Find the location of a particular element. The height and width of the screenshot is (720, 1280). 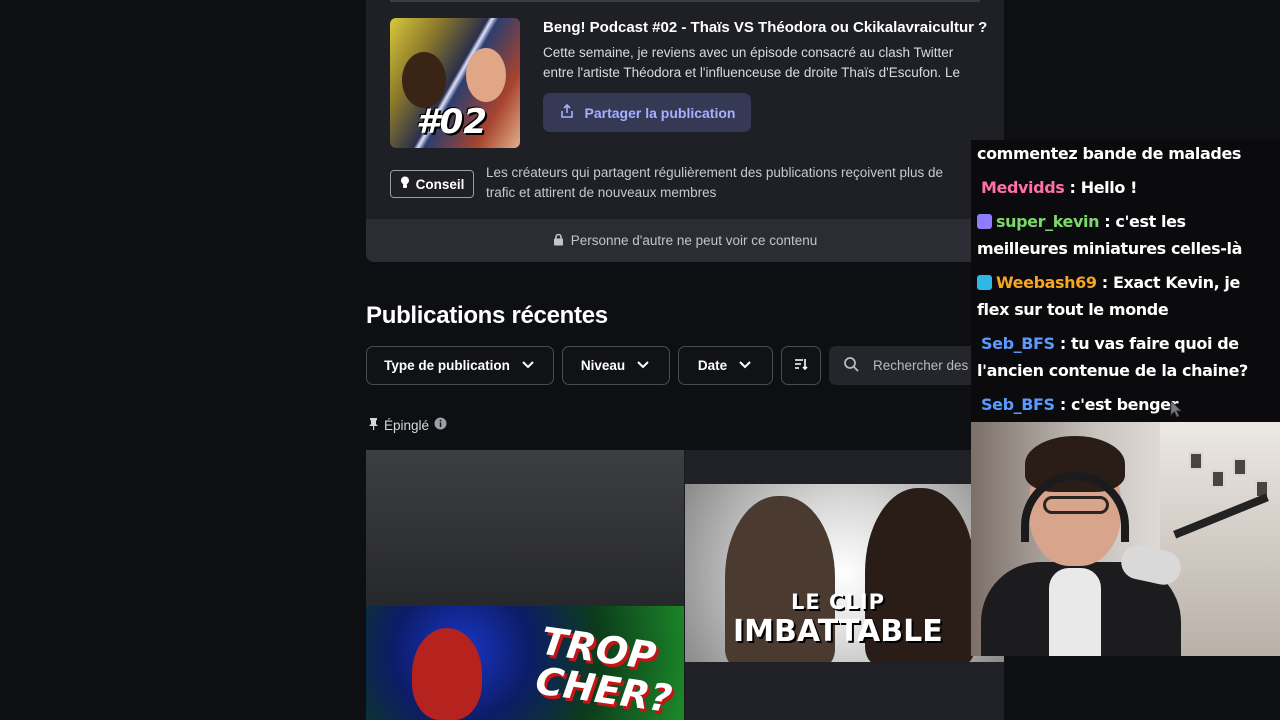

share-post-button: Partager la publication is located at coordinates (647, 112).